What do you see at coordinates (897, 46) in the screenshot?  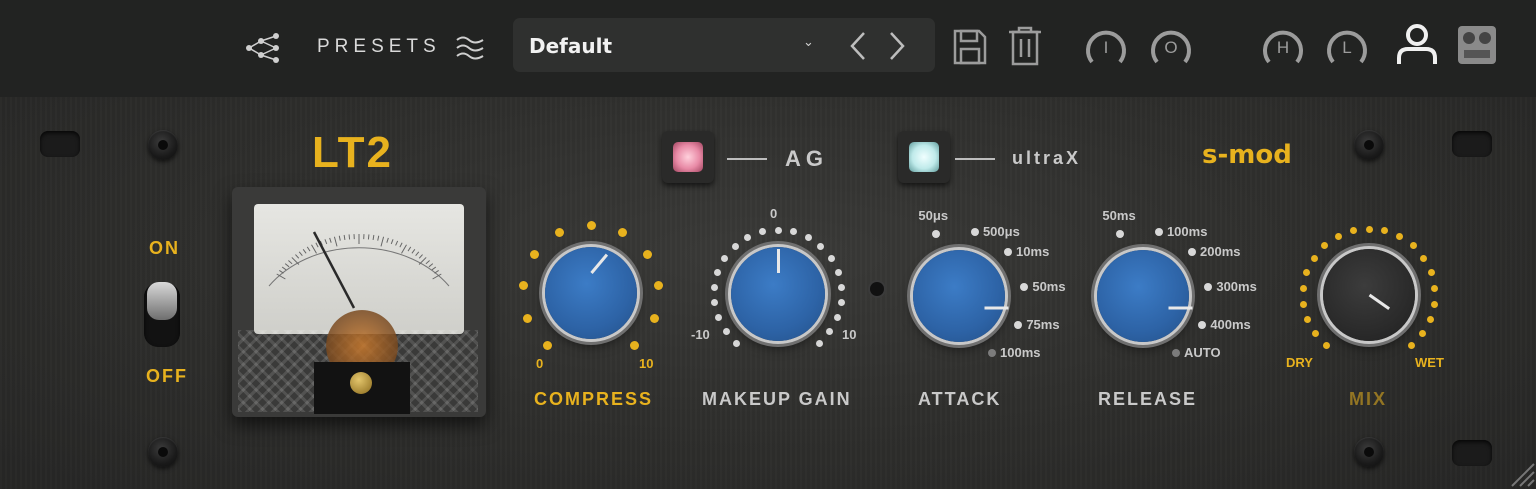 I see `next-icon` at bounding box center [897, 46].